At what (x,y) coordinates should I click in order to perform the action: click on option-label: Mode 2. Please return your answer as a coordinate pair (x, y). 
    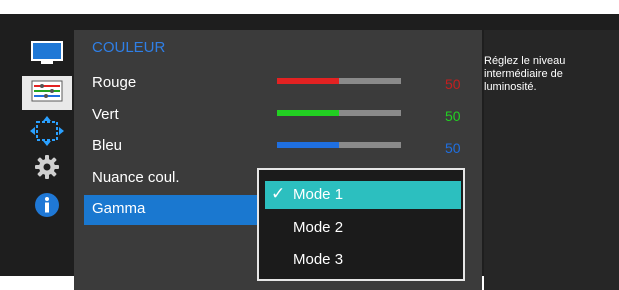
    Looking at the image, I should click on (318, 227).